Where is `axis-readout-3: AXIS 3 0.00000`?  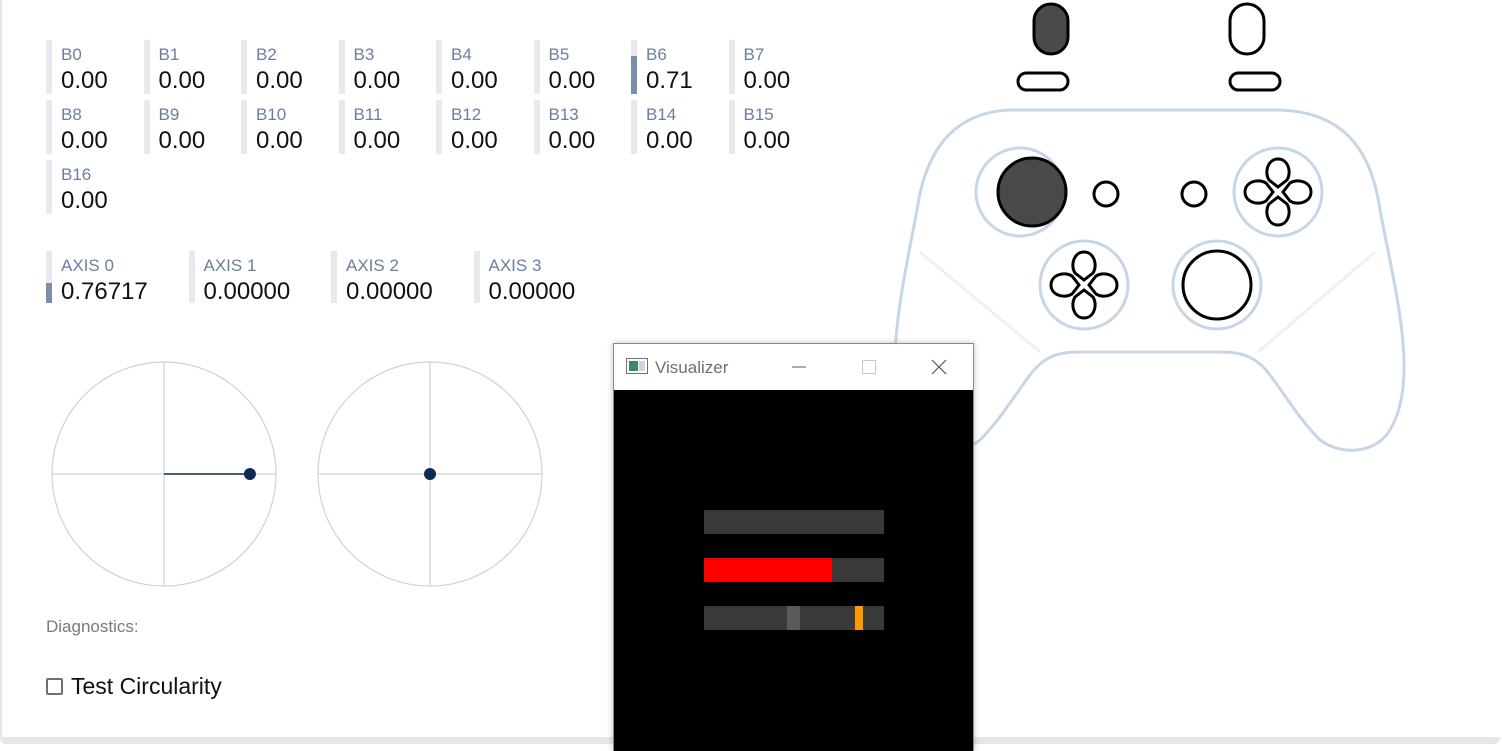 axis-readout-3: AXIS 3 0.00000 is located at coordinates (538, 278).